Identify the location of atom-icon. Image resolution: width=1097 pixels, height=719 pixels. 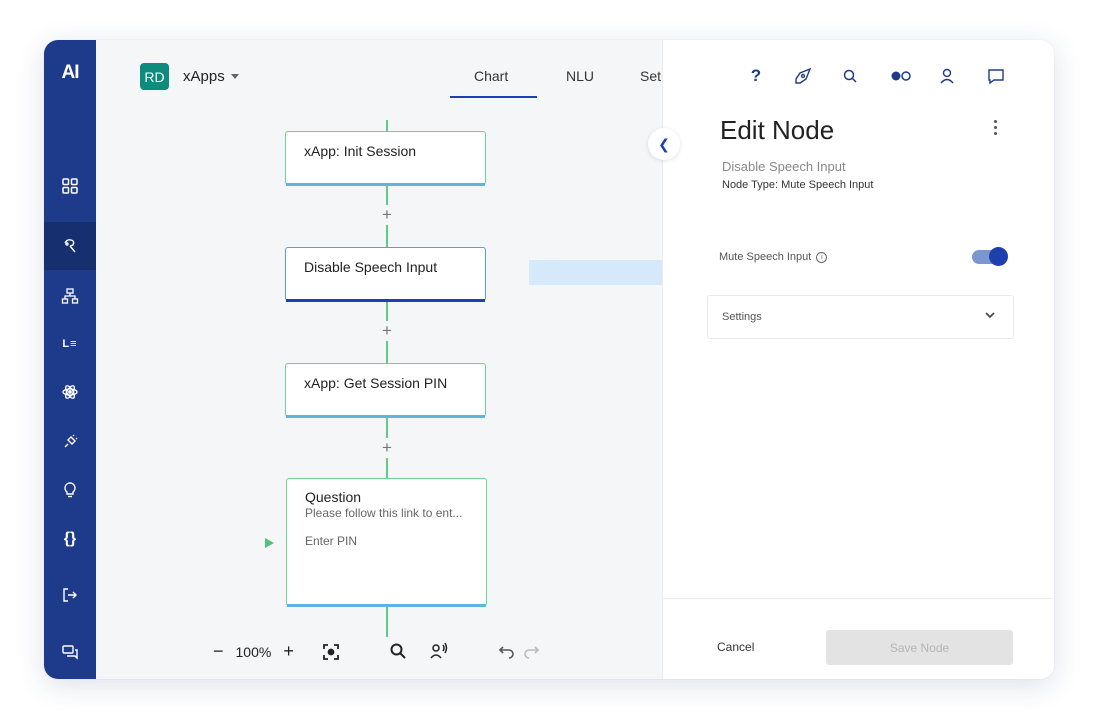
(70, 392).